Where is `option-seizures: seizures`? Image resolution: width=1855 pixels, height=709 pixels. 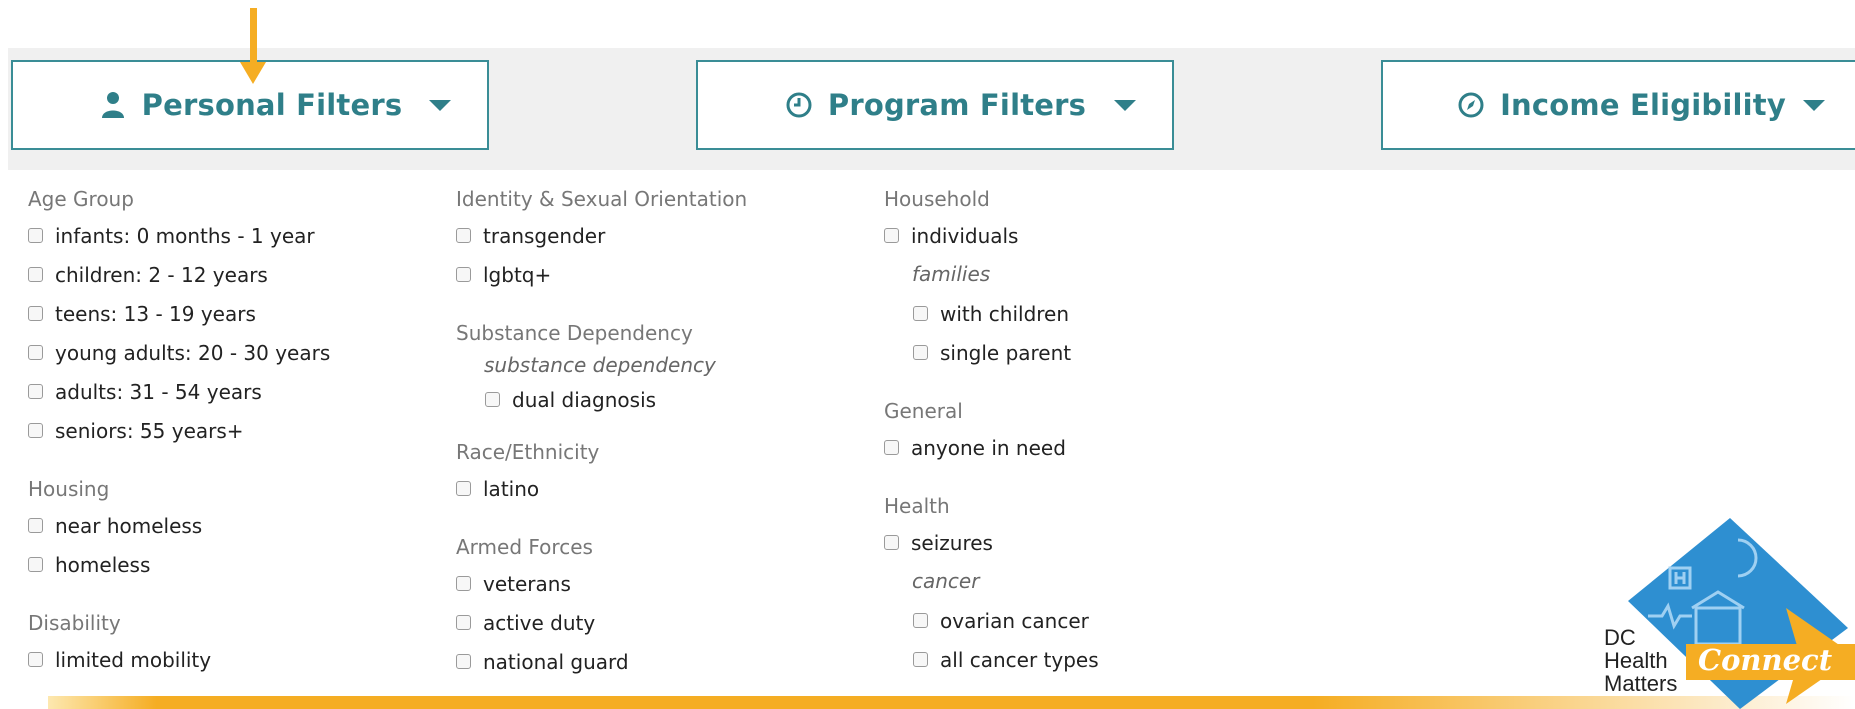 option-seizures: seizures is located at coordinates (1094, 542).